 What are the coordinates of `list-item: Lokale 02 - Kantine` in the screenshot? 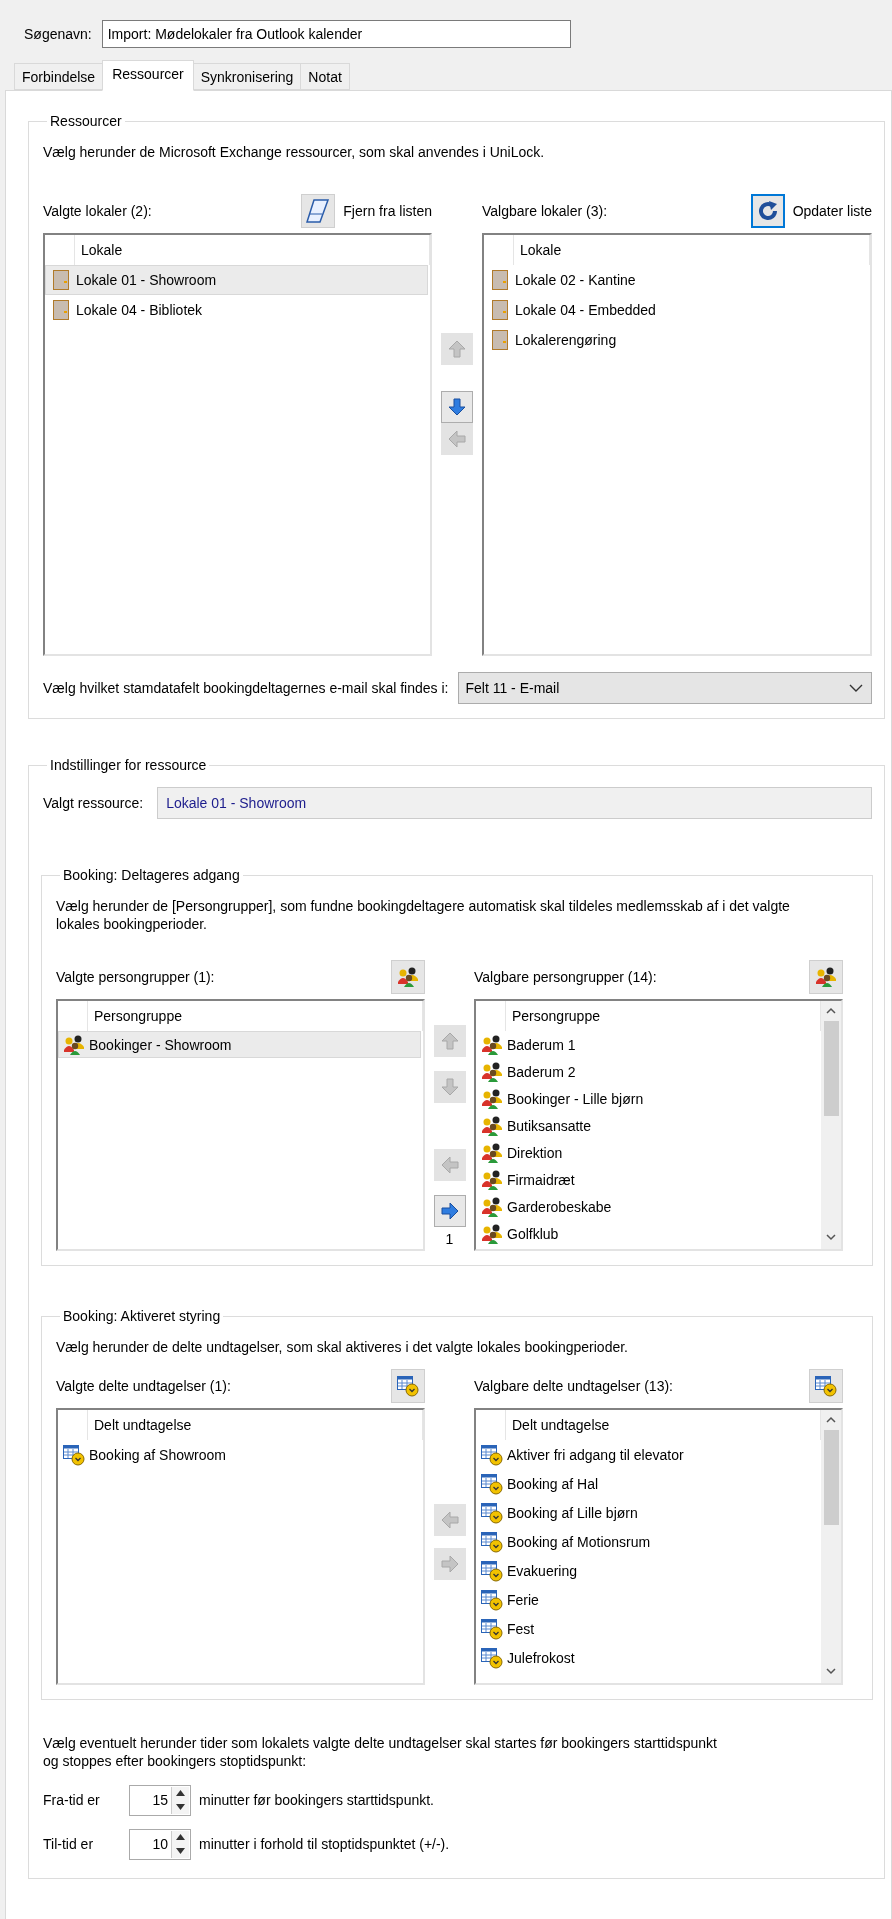 It's located at (676, 280).